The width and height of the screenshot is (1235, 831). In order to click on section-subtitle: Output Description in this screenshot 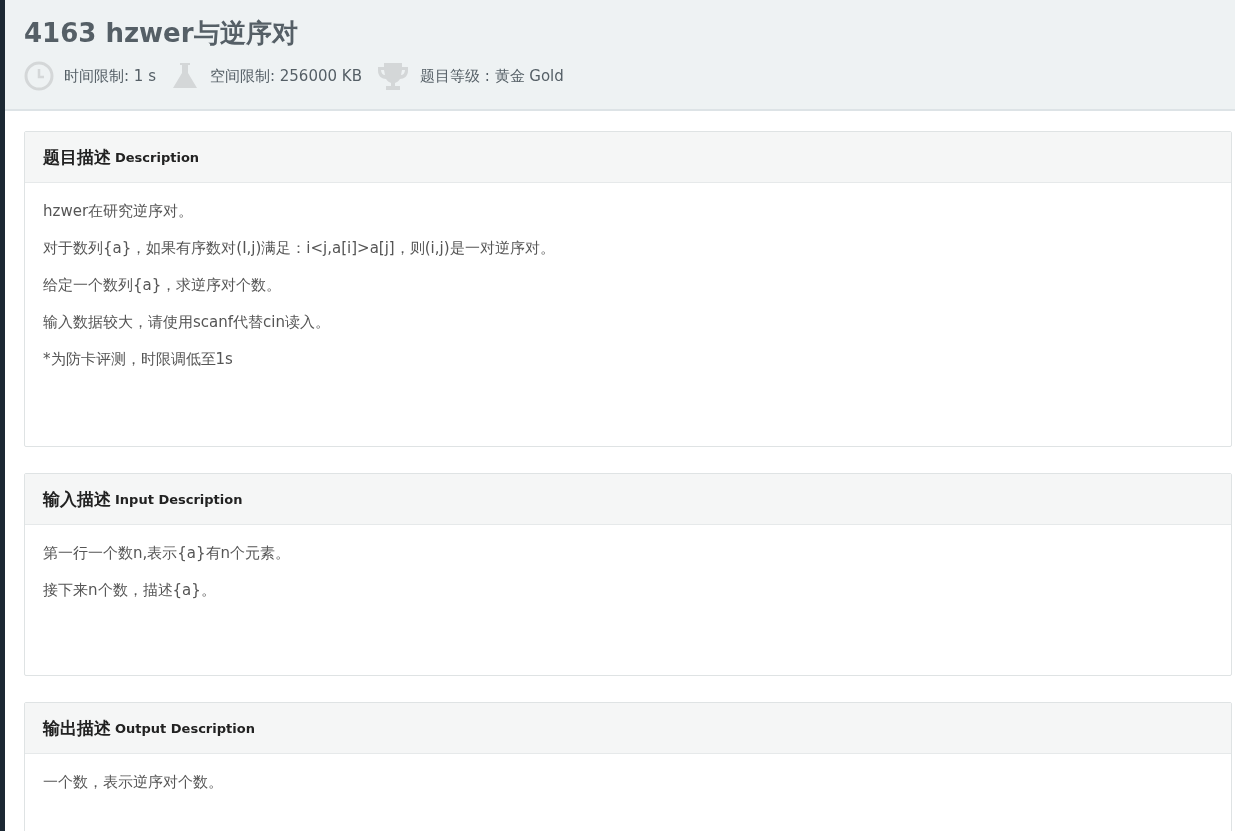, I will do `click(185, 728)`.